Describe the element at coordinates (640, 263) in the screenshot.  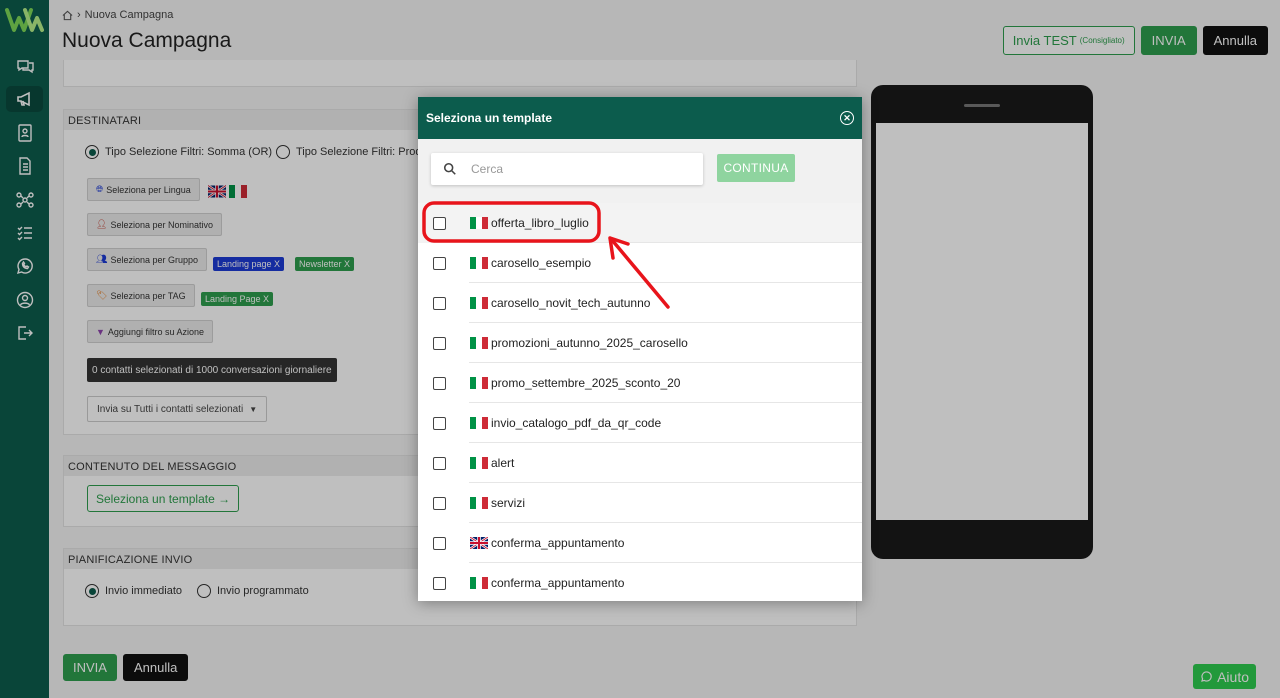
I see `template-row: carosello_esempio` at that location.